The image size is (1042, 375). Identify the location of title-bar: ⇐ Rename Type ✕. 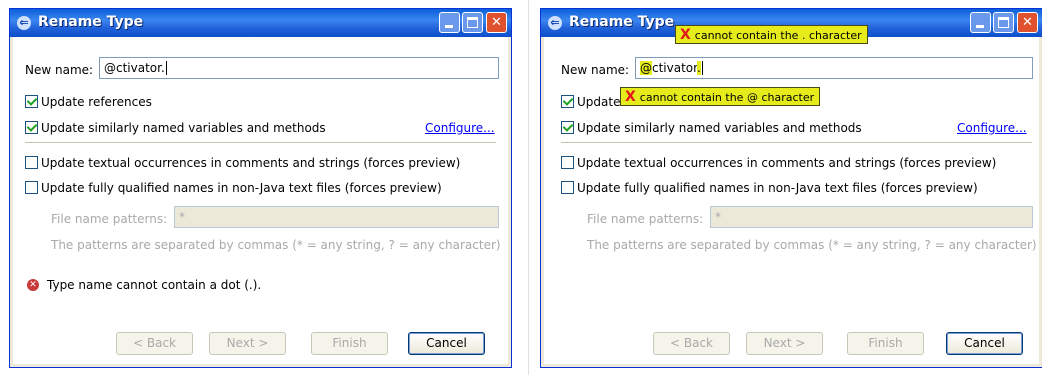
(260, 23).